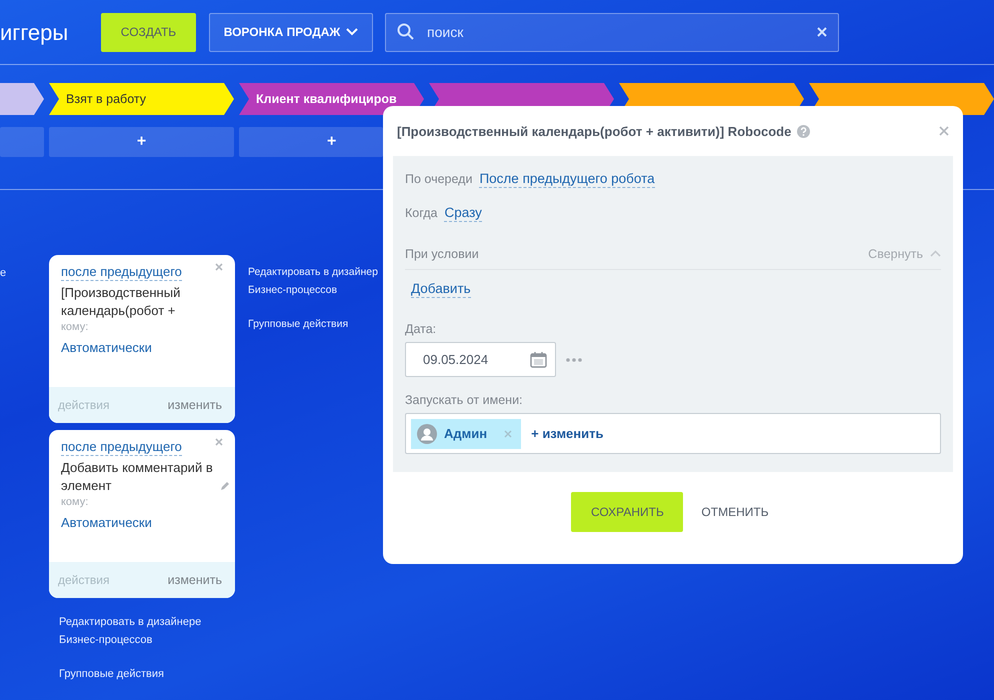 The width and height of the screenshot is (994, 700). Describe the element at coordinates (735, 512) in the screenshot. I see `cancel-button: ОТМЕНИТЬ` at that location.